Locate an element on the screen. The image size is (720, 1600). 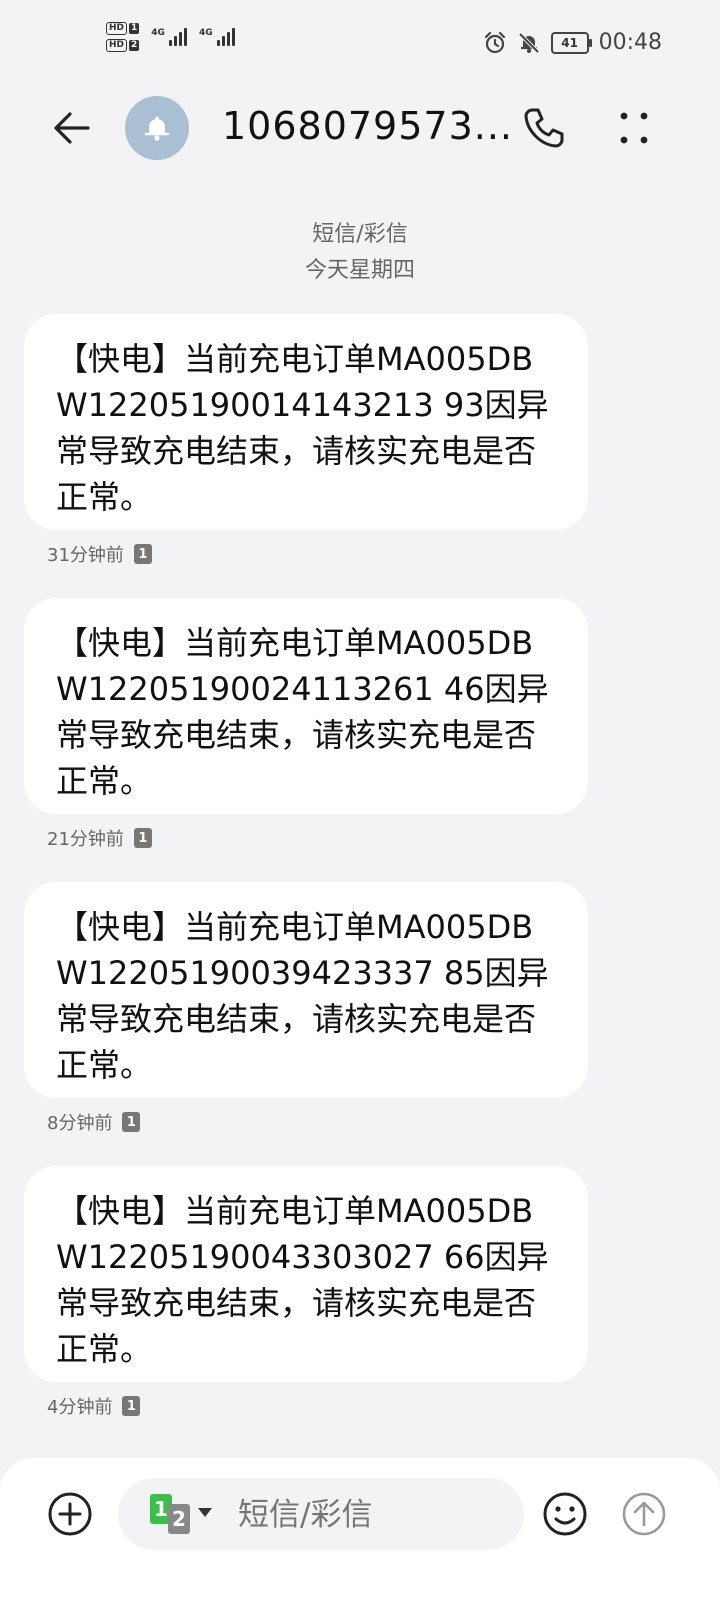
back-button is located at coordinates (72, 128).